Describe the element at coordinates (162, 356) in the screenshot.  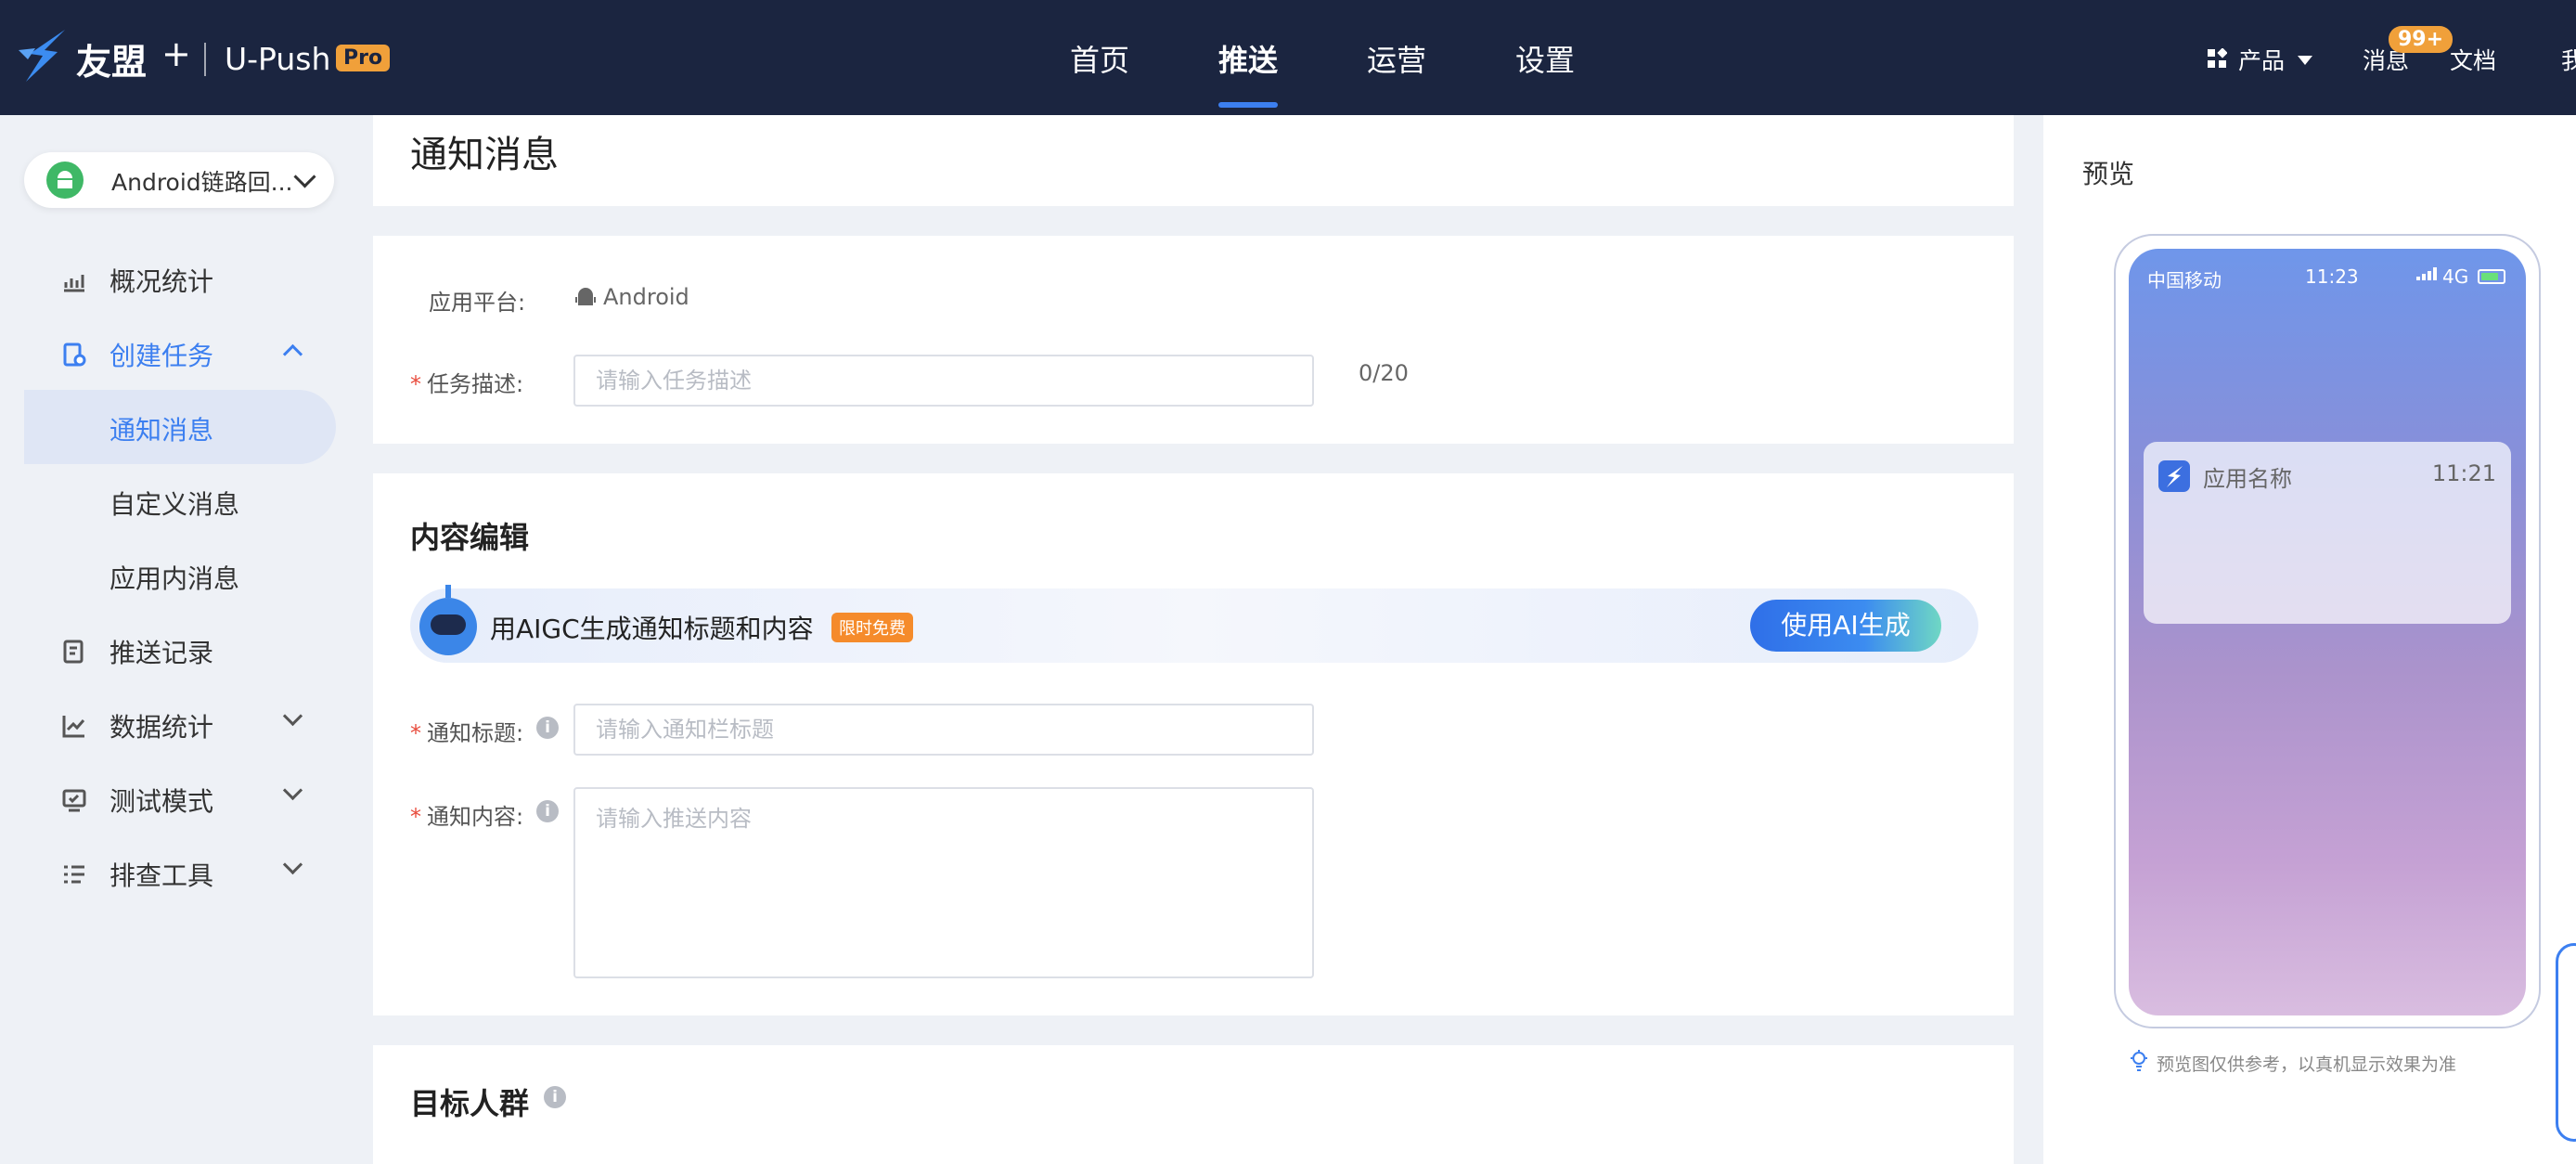
I see `sidebar-item-label: 创建任务` at that location.